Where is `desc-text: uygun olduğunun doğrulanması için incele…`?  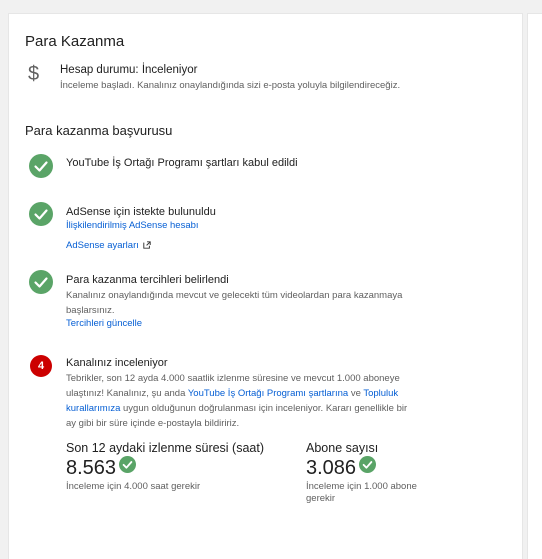
desc-text: uygun olduğunun doğrulanması için incele… is located at coordinates (264, 408).